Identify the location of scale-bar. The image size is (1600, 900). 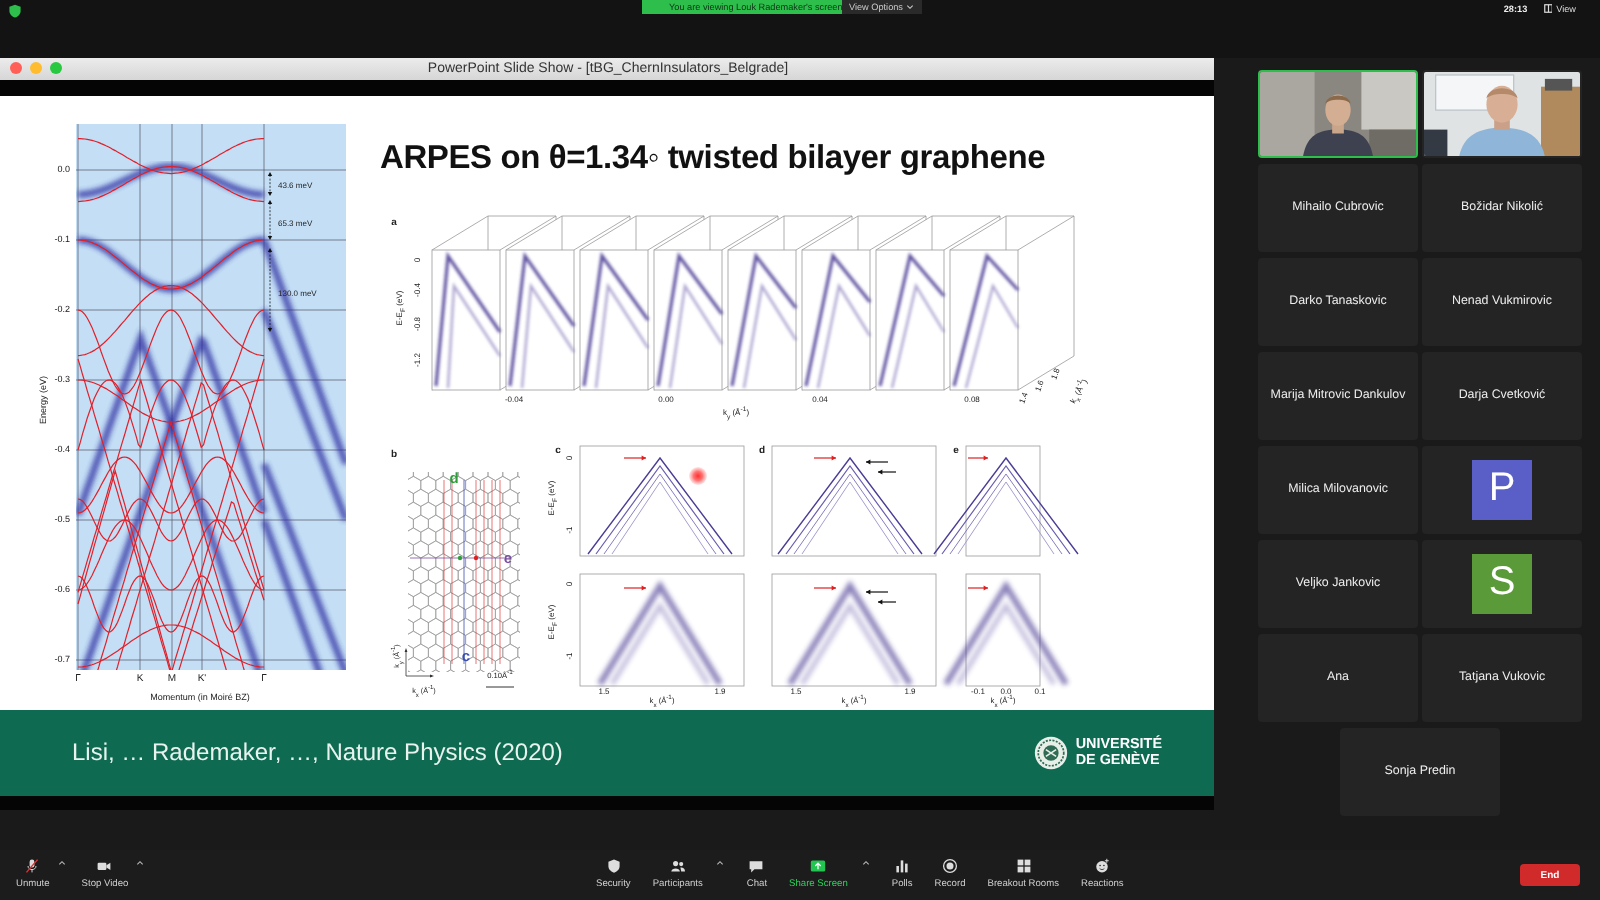
(500, 686).